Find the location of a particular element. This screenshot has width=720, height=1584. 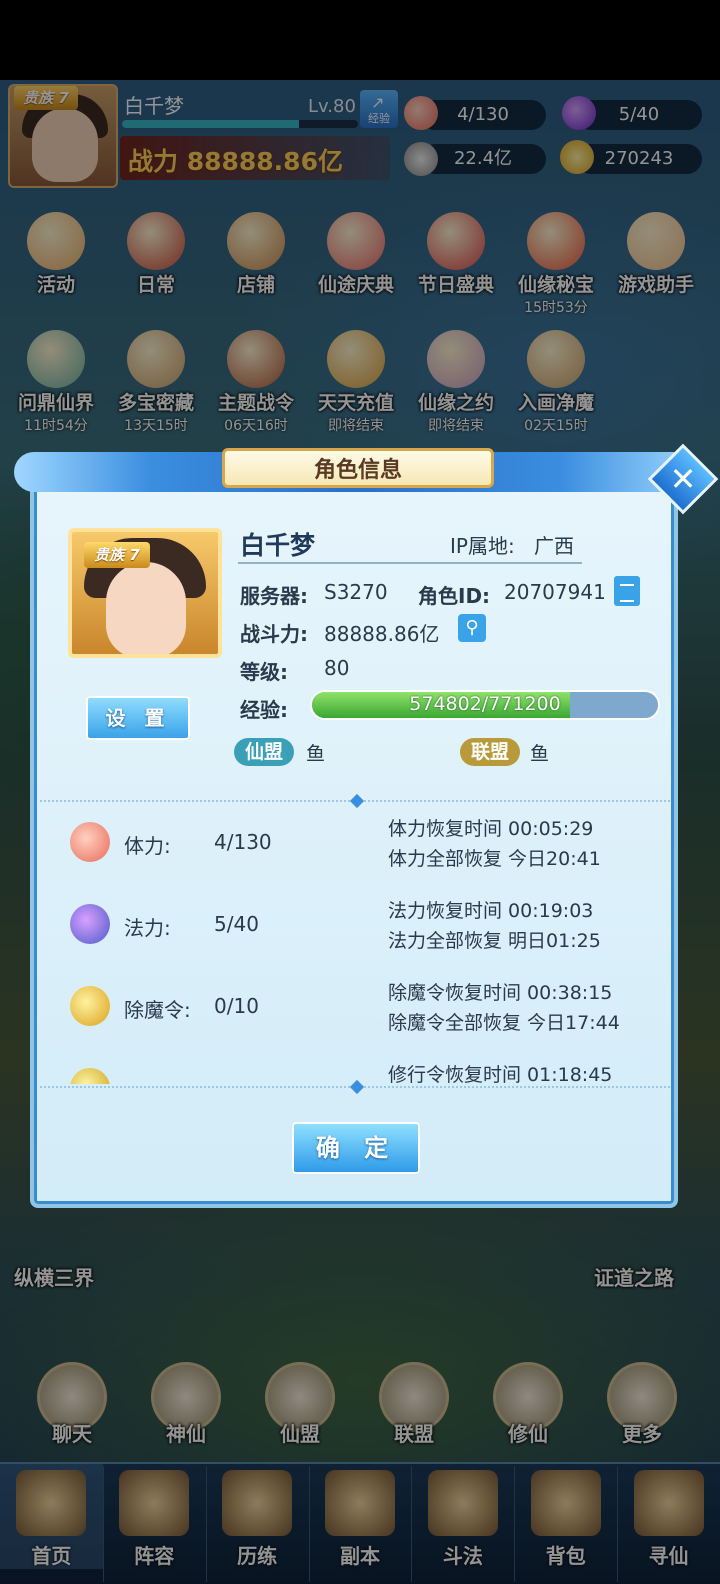

lianmeng-value: 鱼 is located at coordinates (540, 754).